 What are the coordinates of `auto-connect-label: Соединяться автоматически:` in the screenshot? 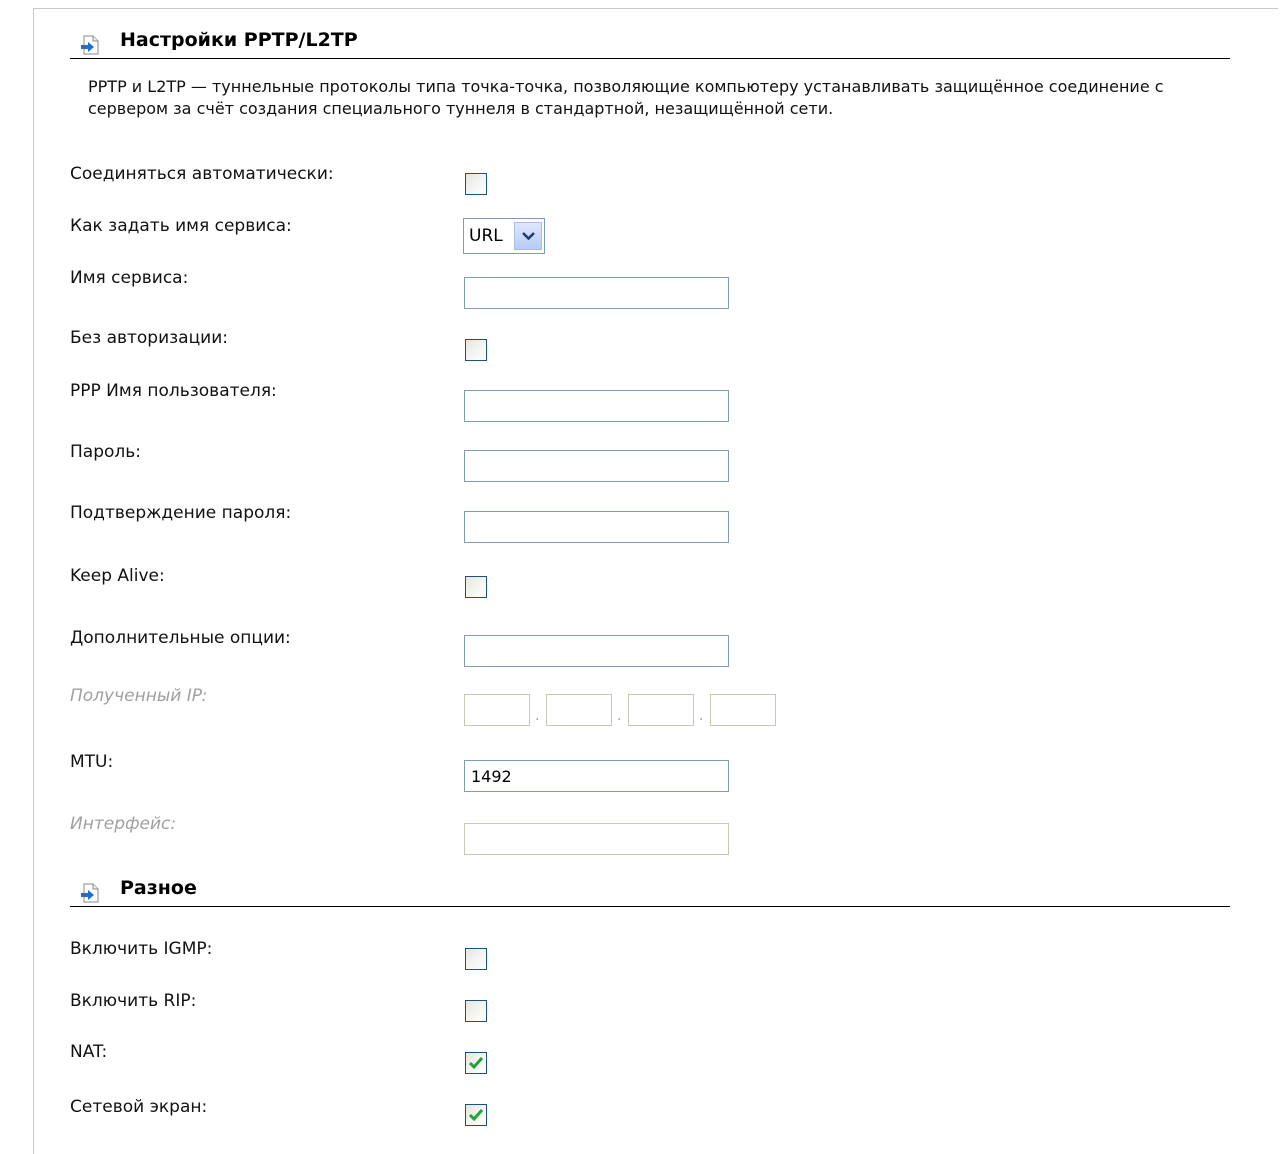 It's located at (202, 174).